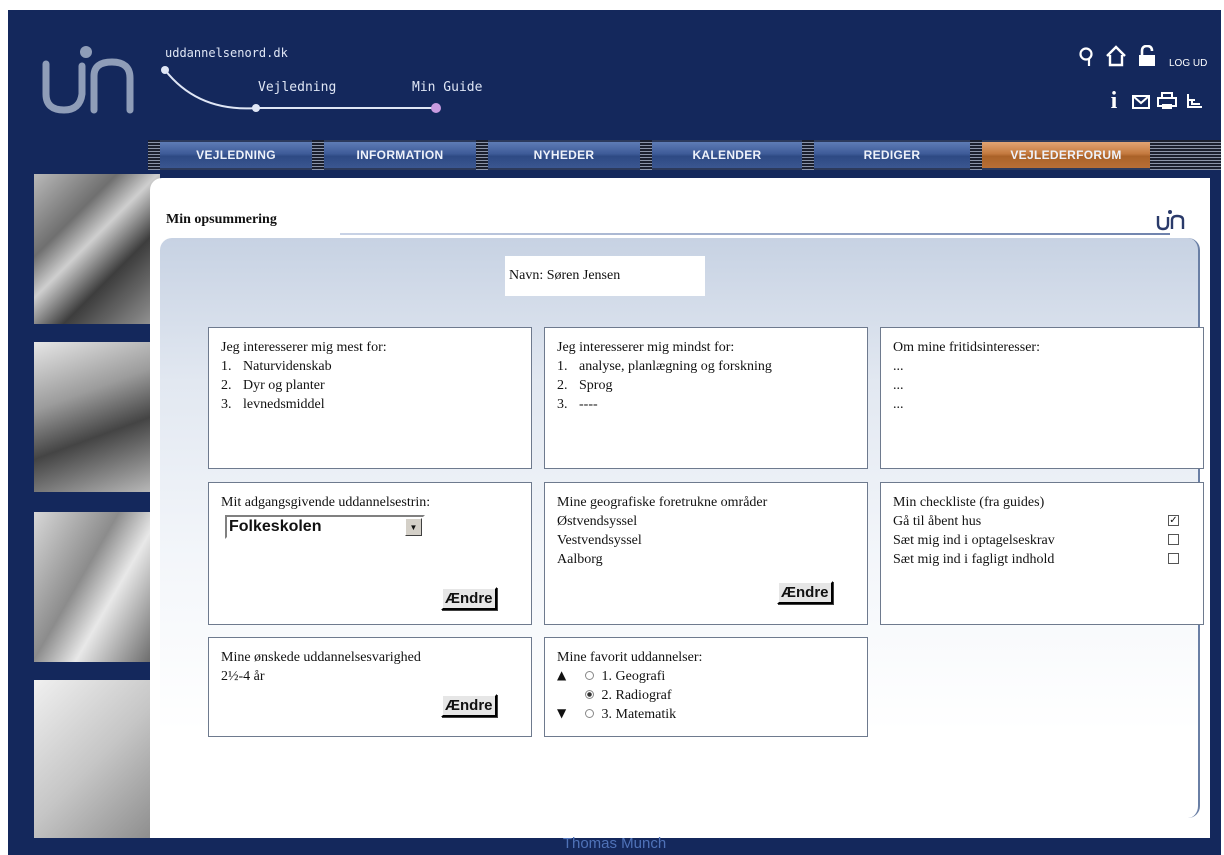 The image size is (1224, 855). Describe the element at coordinates (370, 385) in the screenshot. I see `list-item: 2. Dyr og planter` at that location.